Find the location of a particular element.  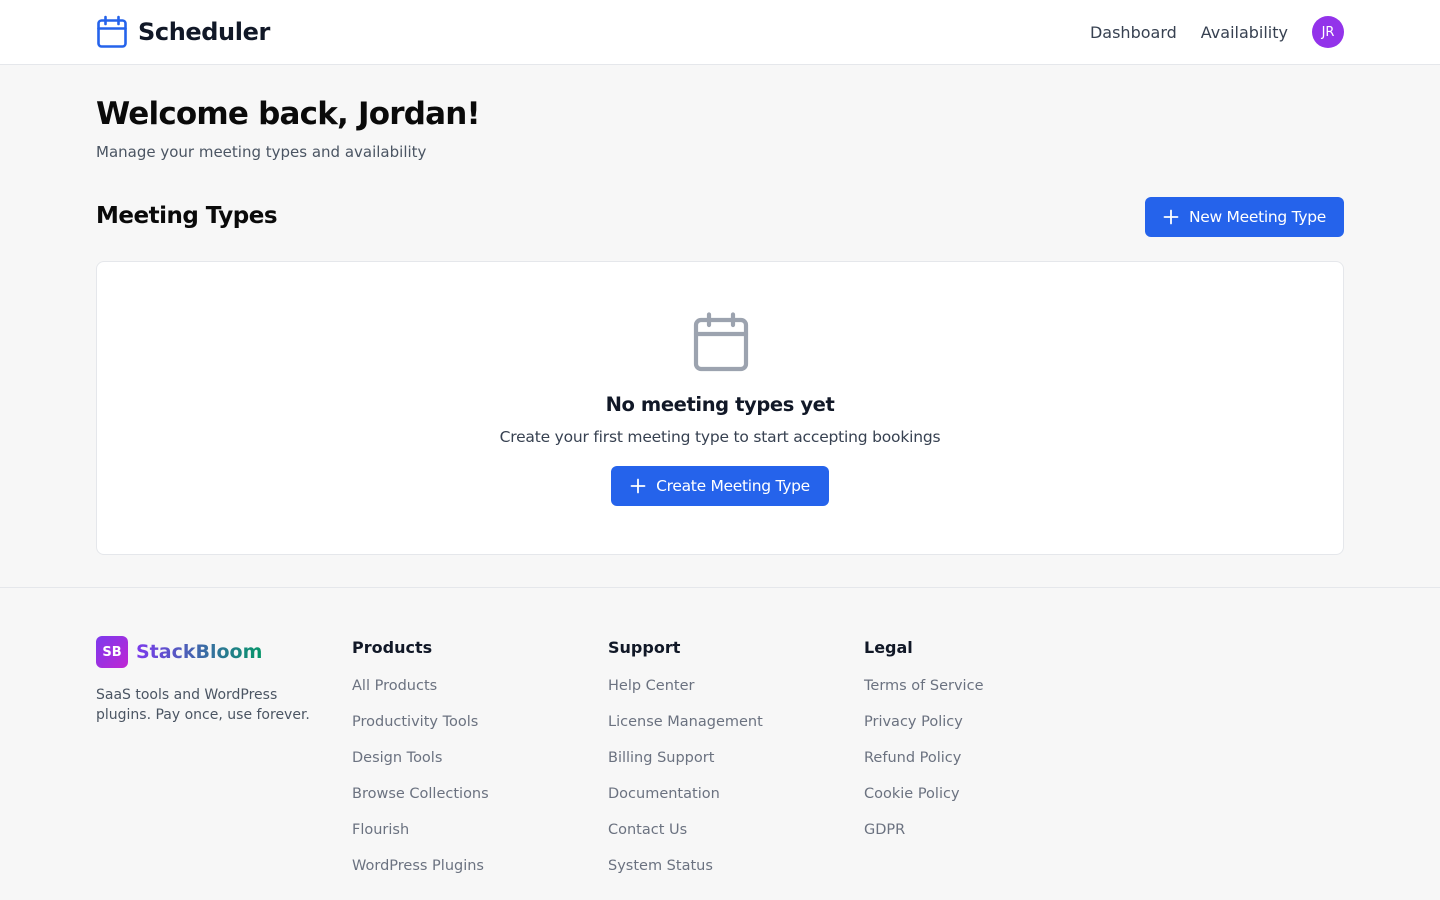

footer-link: Cookie Policy is located at coordinates (912, 794).